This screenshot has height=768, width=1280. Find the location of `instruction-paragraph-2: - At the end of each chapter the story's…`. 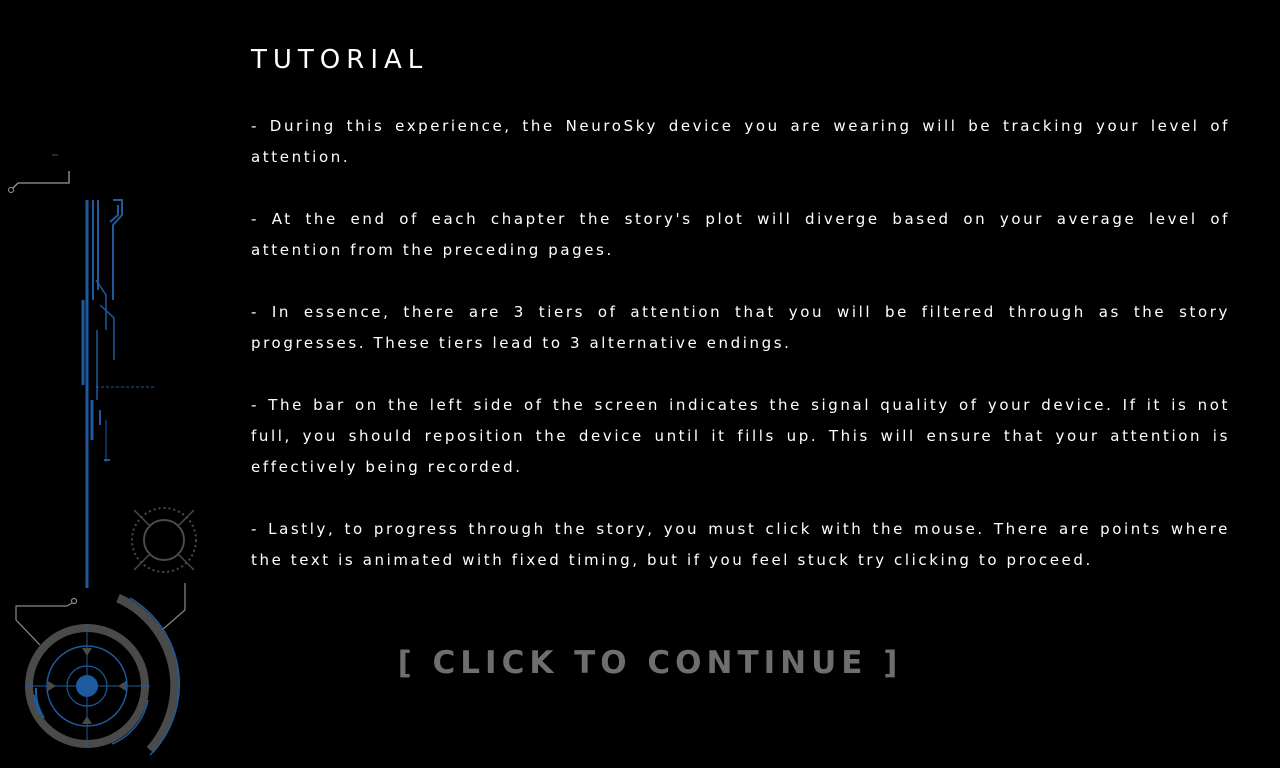

instruction-paragraph-2: - At the end of each chapter the story's… is located at coordinates (740, 234).